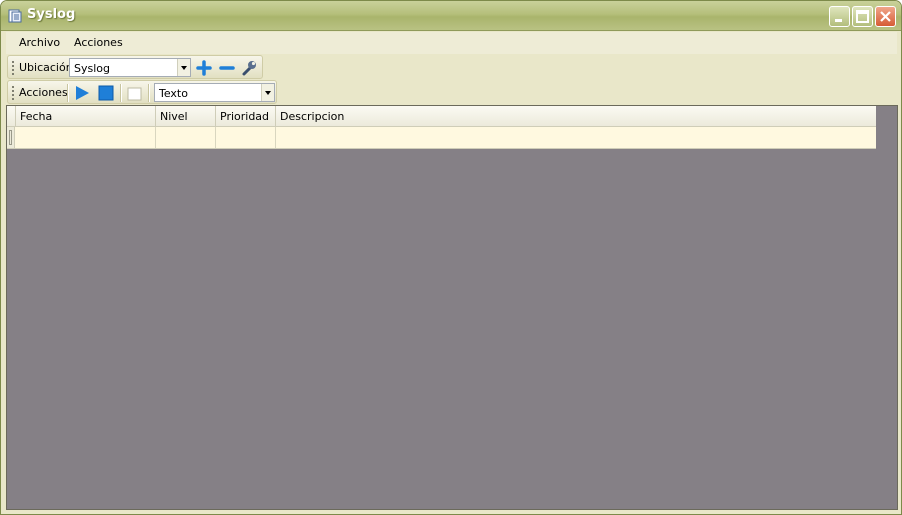 This screenshot has width=902, height=515. I want to click on location-toolstrip: Ubicación Syslog, so click(135, 67).